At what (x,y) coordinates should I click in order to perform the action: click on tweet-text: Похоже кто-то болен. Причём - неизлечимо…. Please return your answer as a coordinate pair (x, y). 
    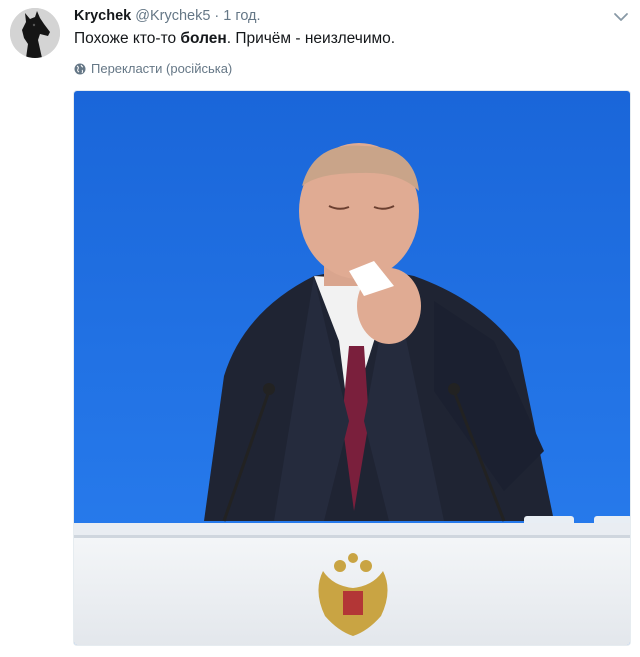
    Looking at the image, I should click on (234, 39).